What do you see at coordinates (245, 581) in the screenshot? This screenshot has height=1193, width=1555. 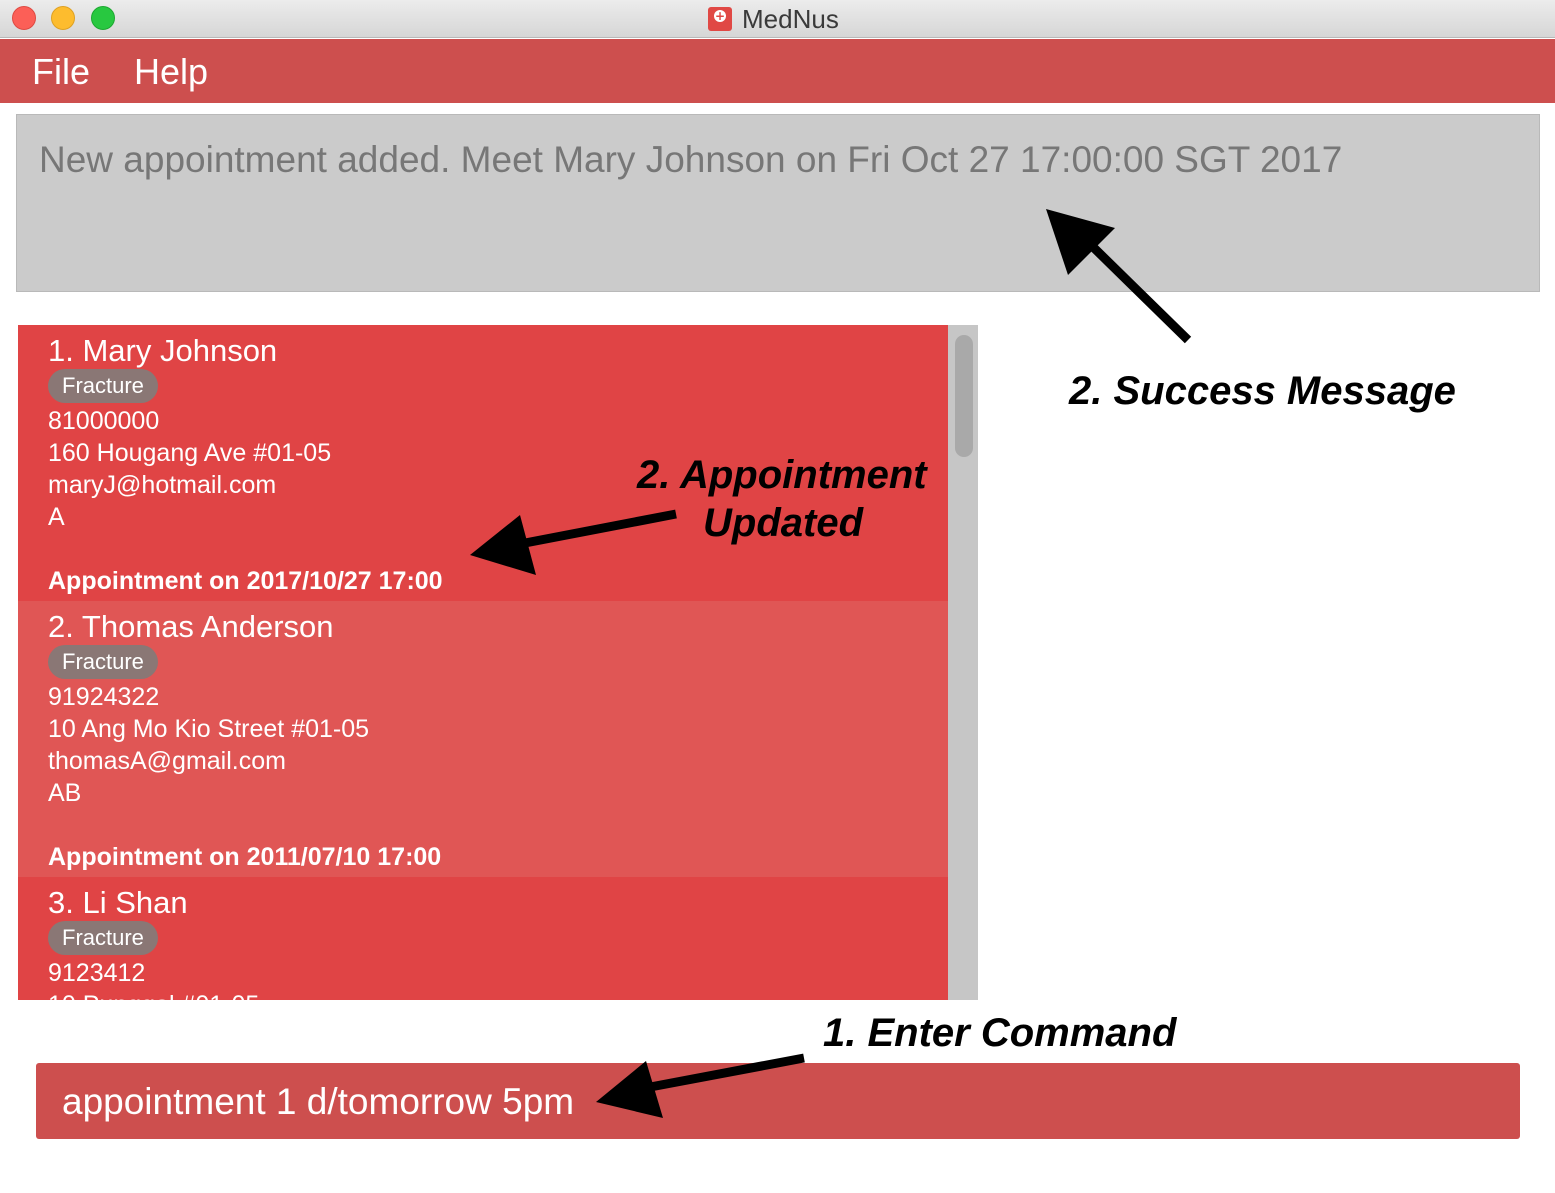 I see `person-appointment: Appointment on 2017/10/27 17:00` at bounding box center [245, 581].